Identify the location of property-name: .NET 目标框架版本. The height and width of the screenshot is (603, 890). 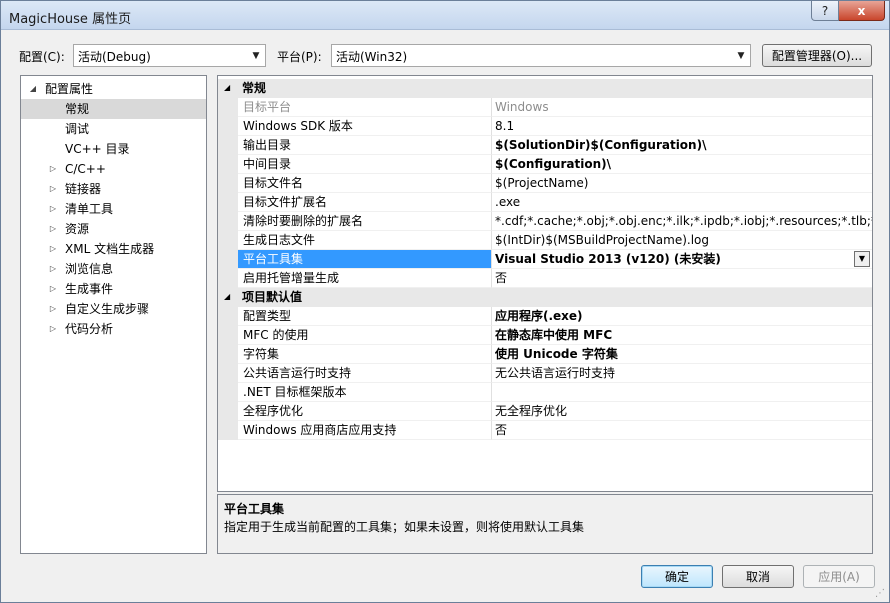
(365, 392).